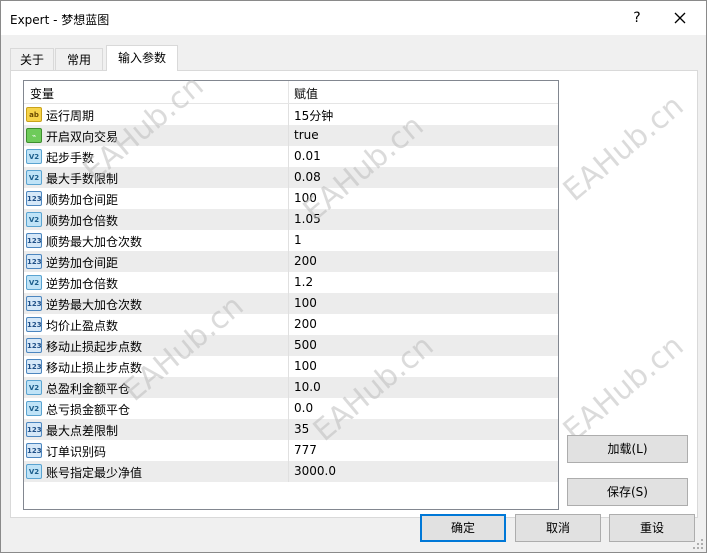 The image size is (707, 553). Describe the element at coordinates (60, 20) in the screenshot. I see `window-title: Expert - 梦想蓝图` at that location.